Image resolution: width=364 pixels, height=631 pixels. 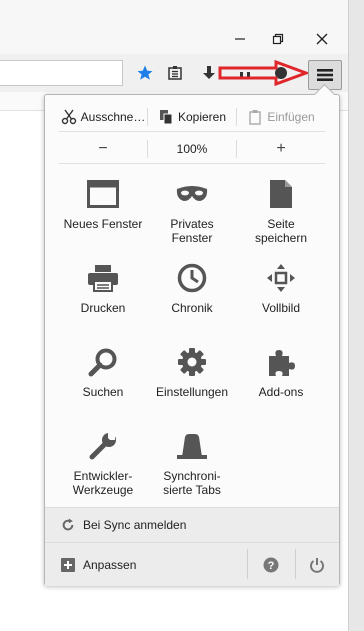 What do you see at coordinates (281, 308) in the screenshot?
I see `fullscreen-label: Vollbild` at bounding box center [281, 308].